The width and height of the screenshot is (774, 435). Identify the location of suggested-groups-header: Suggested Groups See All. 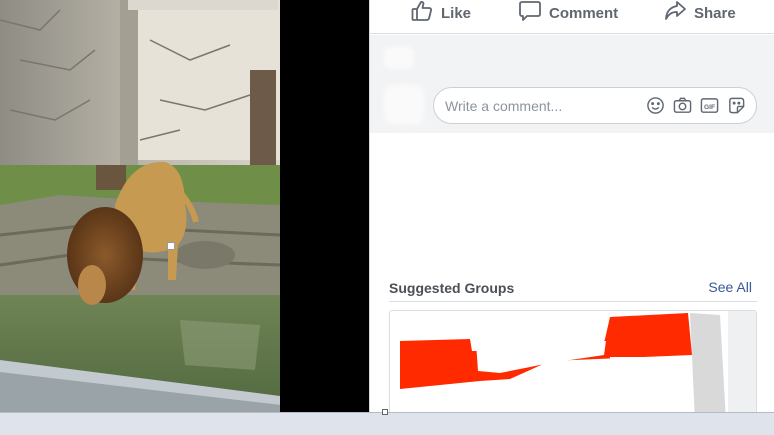
(573, 286).